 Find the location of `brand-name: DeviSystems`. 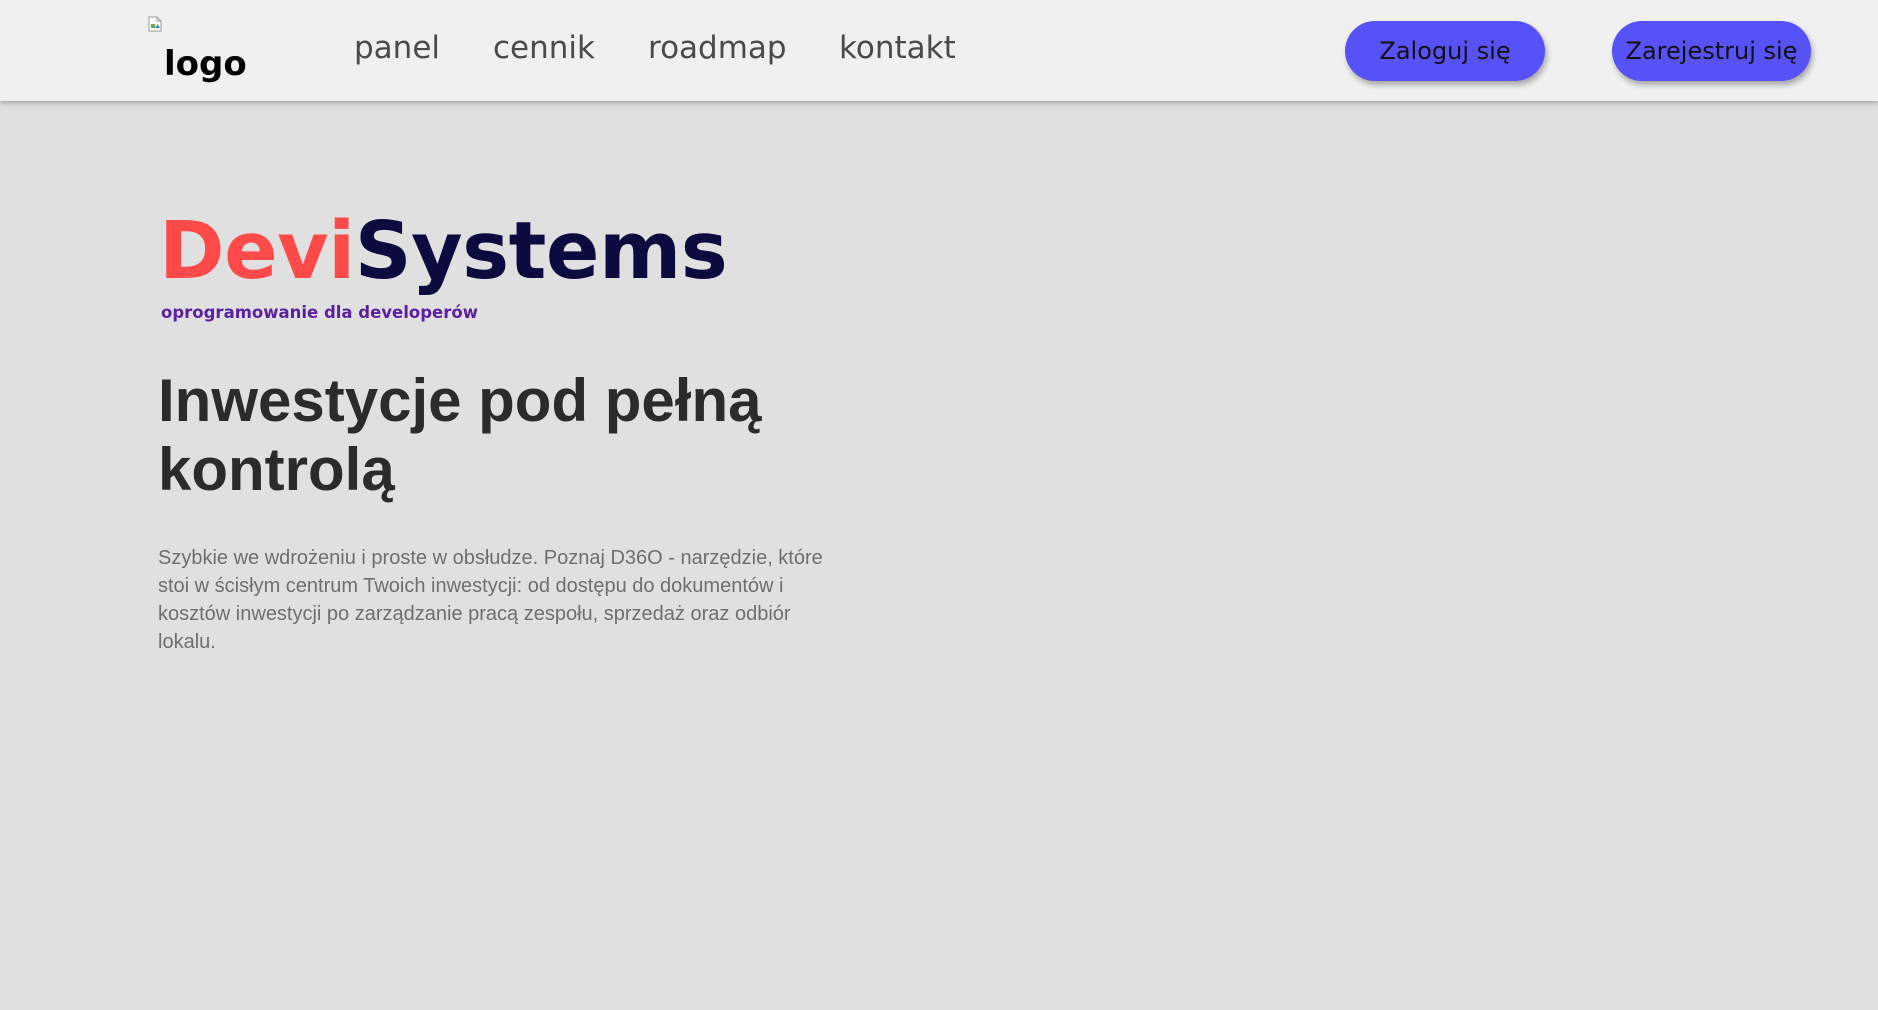

brand-name: DeviSystems is located at coordinates (443, 251).